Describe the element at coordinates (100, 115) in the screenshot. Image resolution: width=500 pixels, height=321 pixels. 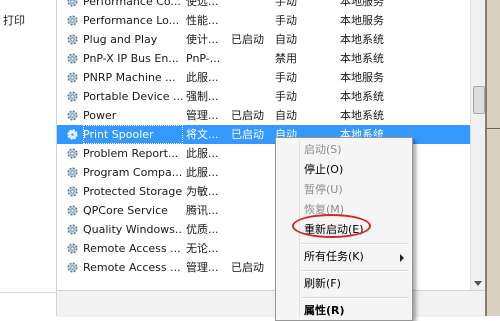
I see `service-name: Power` at that location.